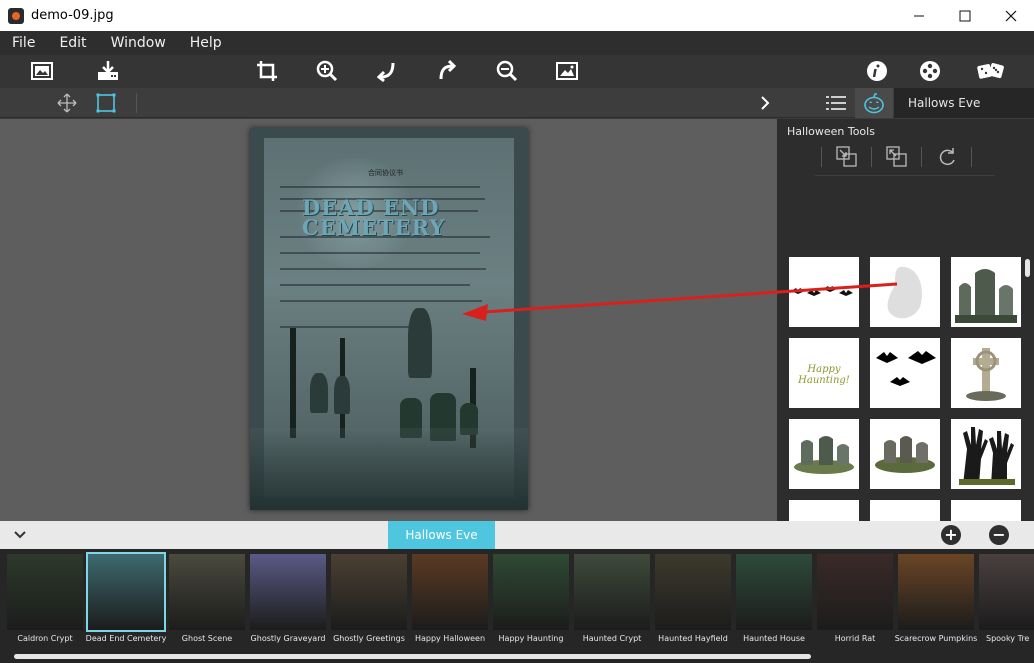 This screenshot has width=1034, height=663. I want to click on template-item: Happy Haunting, so click(531, 604).